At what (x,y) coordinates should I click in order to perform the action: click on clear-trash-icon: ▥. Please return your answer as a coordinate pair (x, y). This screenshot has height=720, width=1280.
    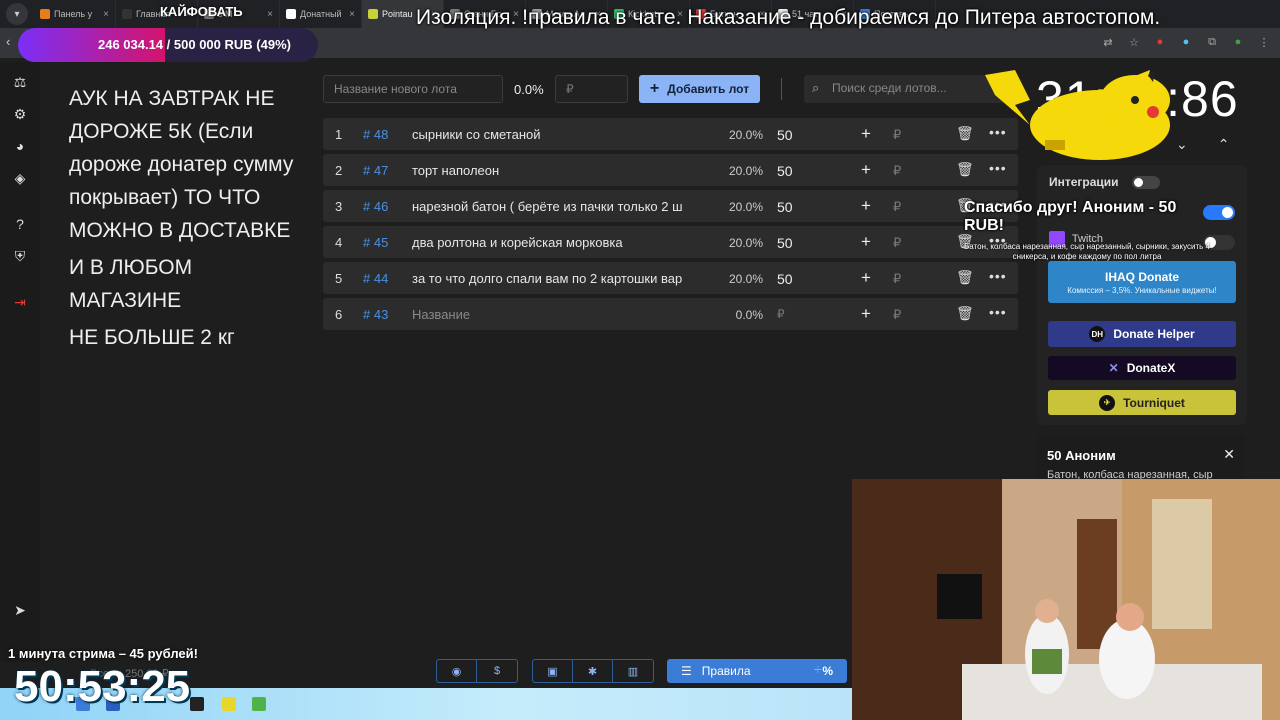
    Looking at the image, I should click on (633, 671).